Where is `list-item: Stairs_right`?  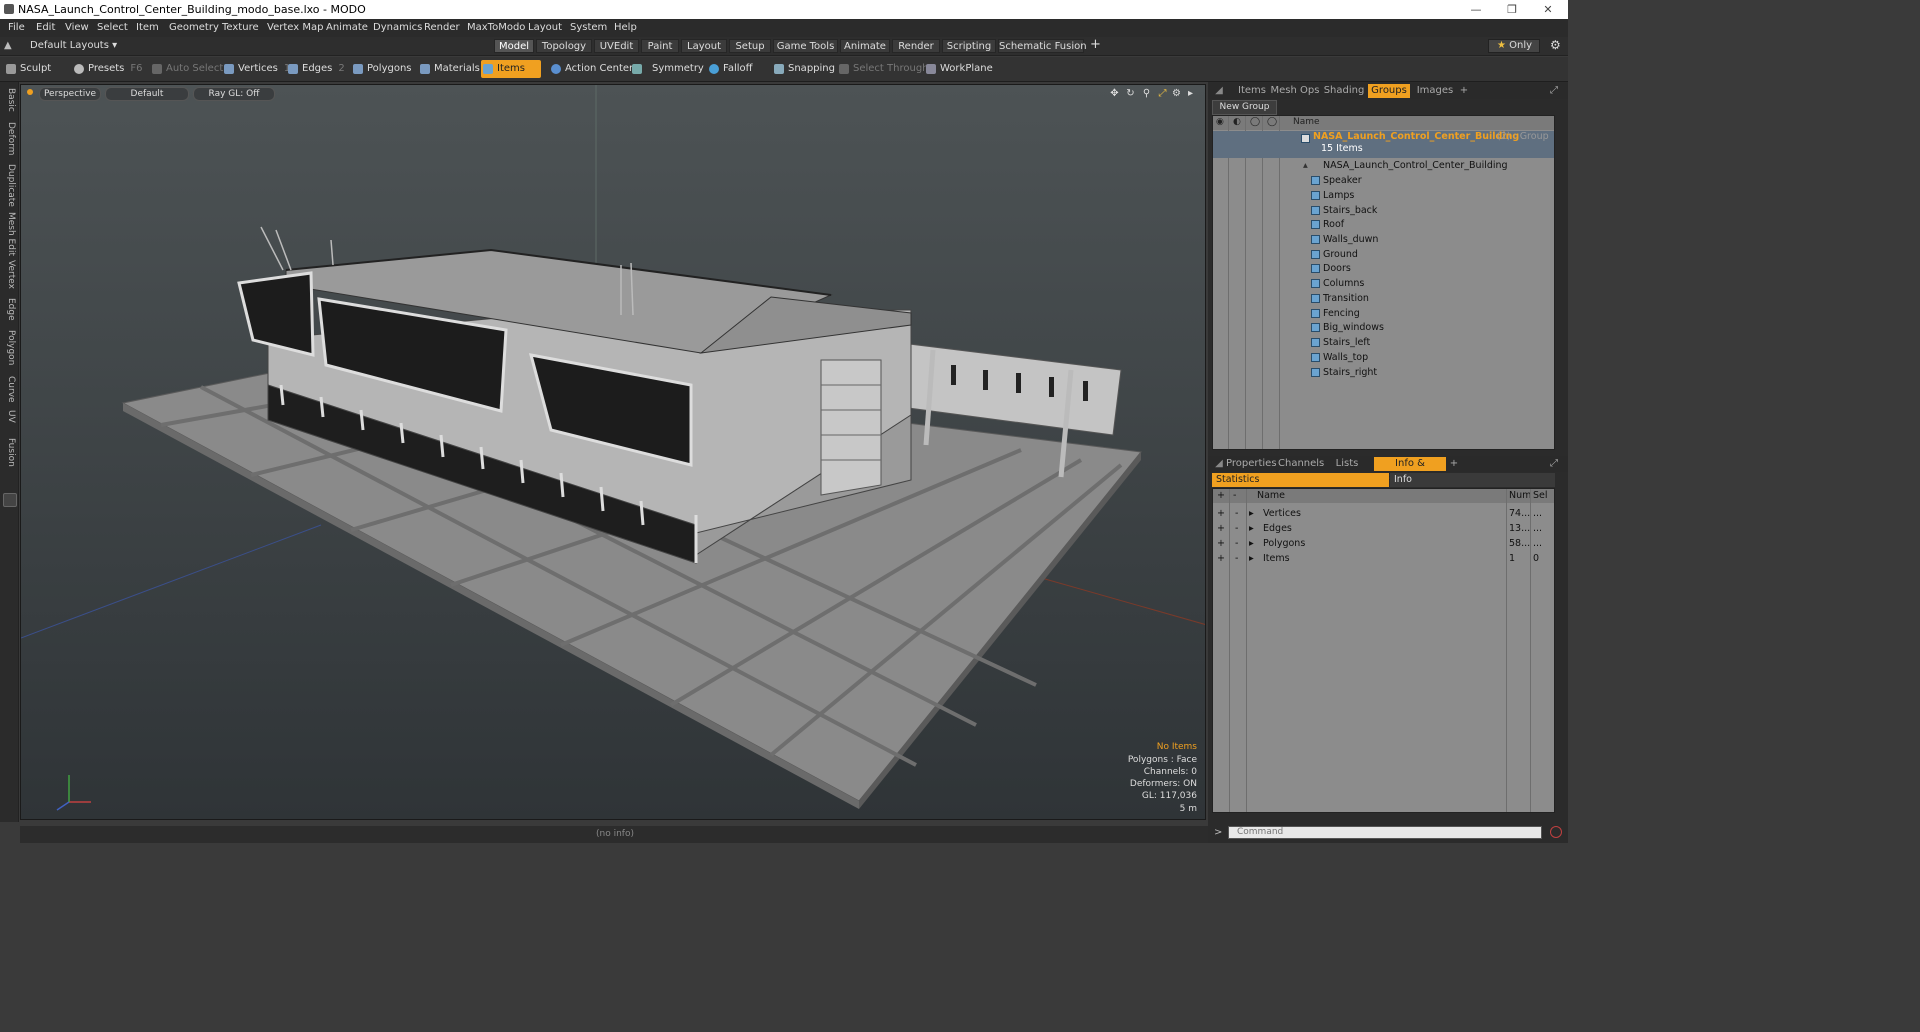 list-item: Stairs_right is located at coordinates (1383, 372).